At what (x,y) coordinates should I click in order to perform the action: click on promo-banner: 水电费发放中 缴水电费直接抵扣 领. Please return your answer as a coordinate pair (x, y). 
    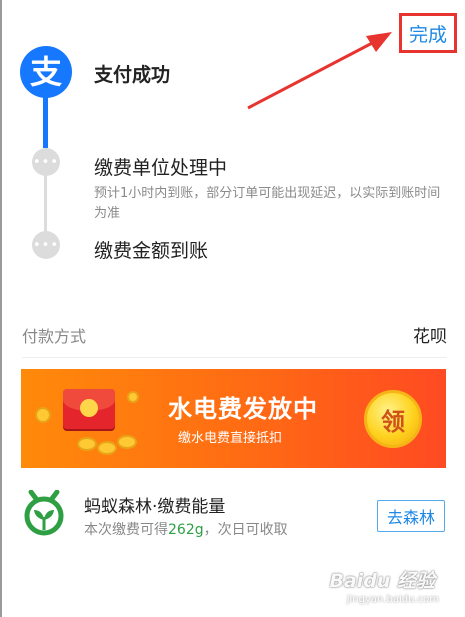
    Looking at the image, I should click on (233, 418).